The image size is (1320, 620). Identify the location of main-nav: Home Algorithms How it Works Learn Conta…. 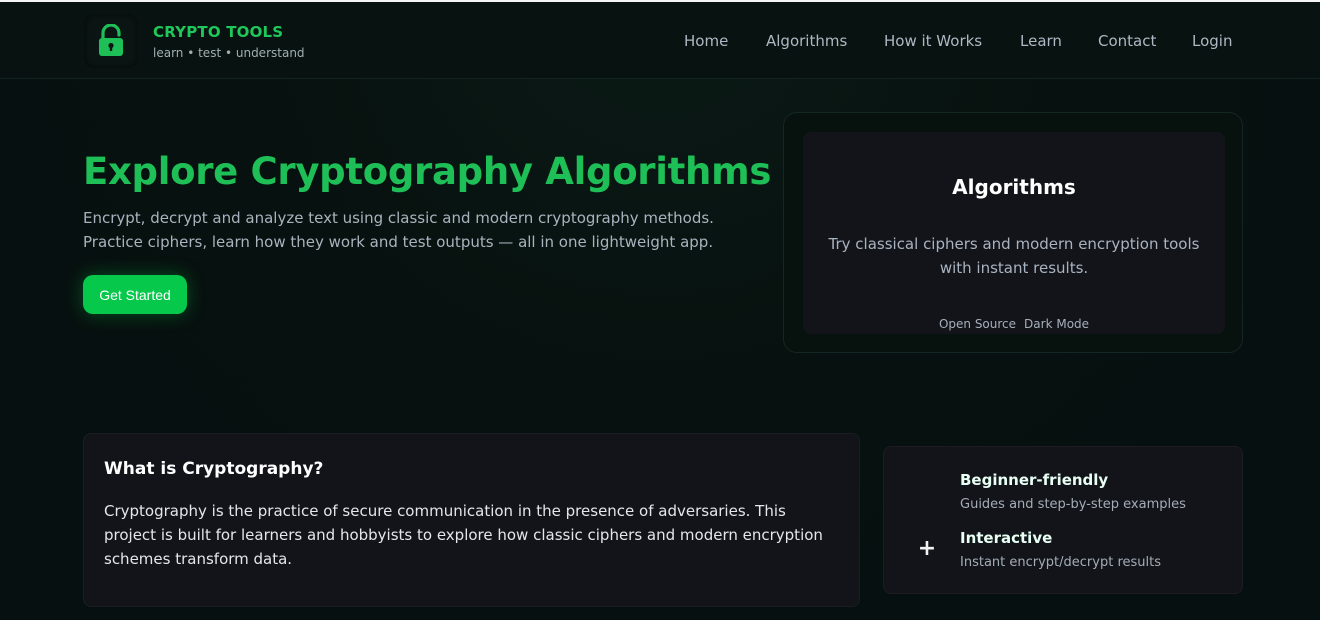
(660, 44).